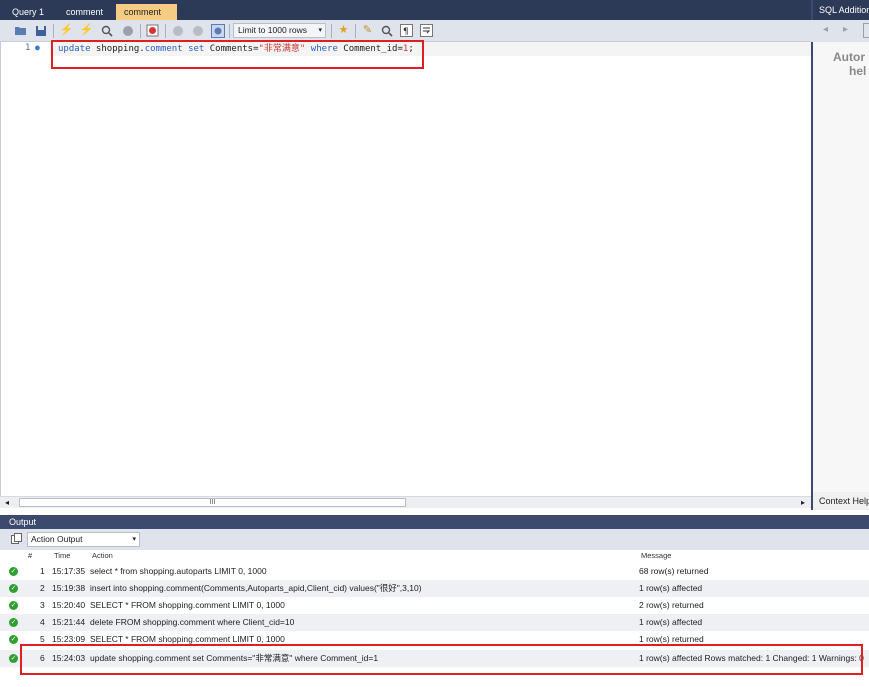 This screenshot has width=869, height=687. I want to click on annotation-box-output-row, so click(441, 659).